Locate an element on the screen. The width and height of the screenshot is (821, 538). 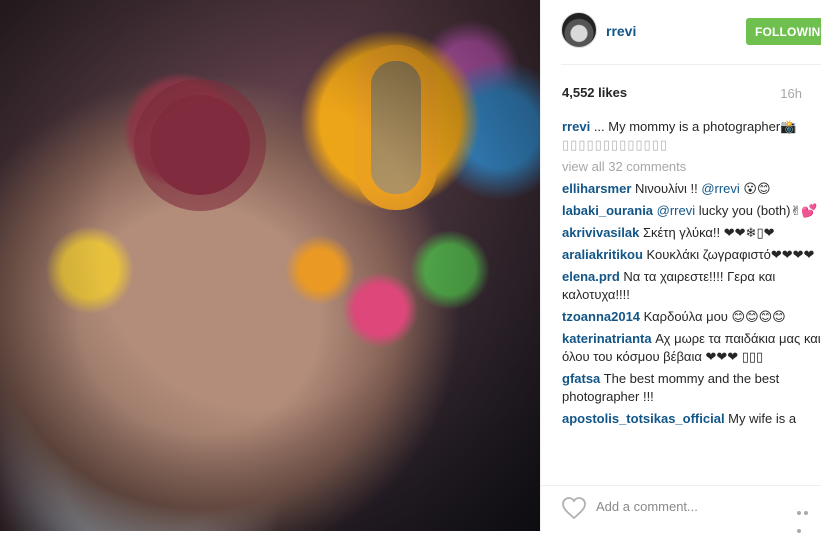
comment-item: araliakritikou Κουκλάκι ζωγραφιστό❤❤❤❤ is located at coordinates (691, 255).